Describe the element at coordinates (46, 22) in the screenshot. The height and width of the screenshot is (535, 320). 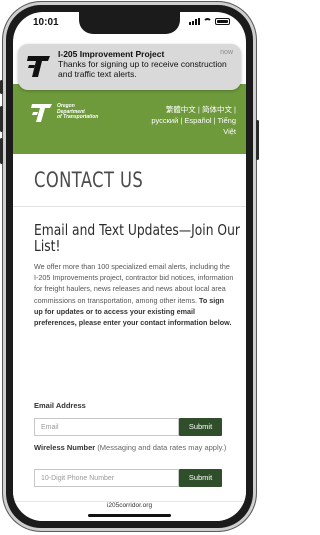
I see `status-time: 10:01` at that location.